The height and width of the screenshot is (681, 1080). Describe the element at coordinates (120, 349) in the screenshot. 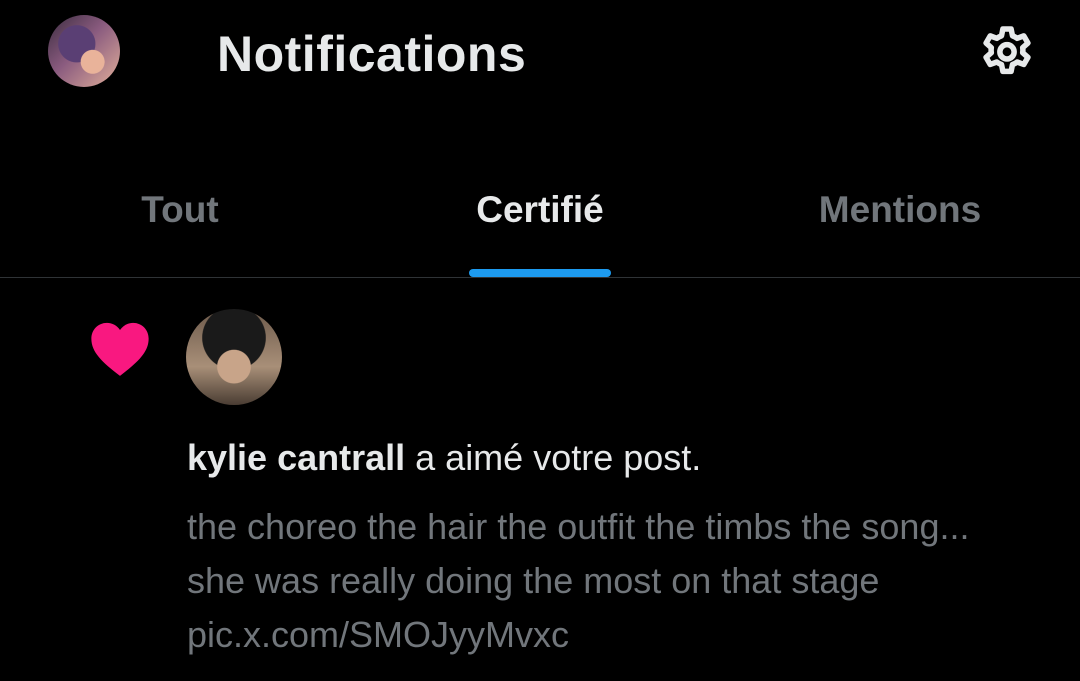

I see `heart-icon` at that location.